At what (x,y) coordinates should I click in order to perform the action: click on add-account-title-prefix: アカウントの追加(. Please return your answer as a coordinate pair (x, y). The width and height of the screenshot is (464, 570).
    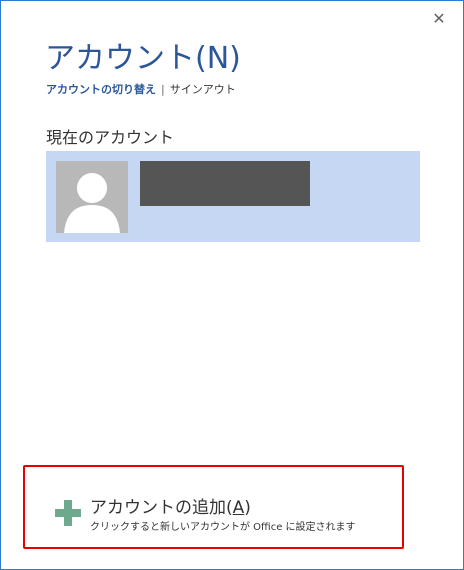
    Looking at the image, I should click on (161, 508).